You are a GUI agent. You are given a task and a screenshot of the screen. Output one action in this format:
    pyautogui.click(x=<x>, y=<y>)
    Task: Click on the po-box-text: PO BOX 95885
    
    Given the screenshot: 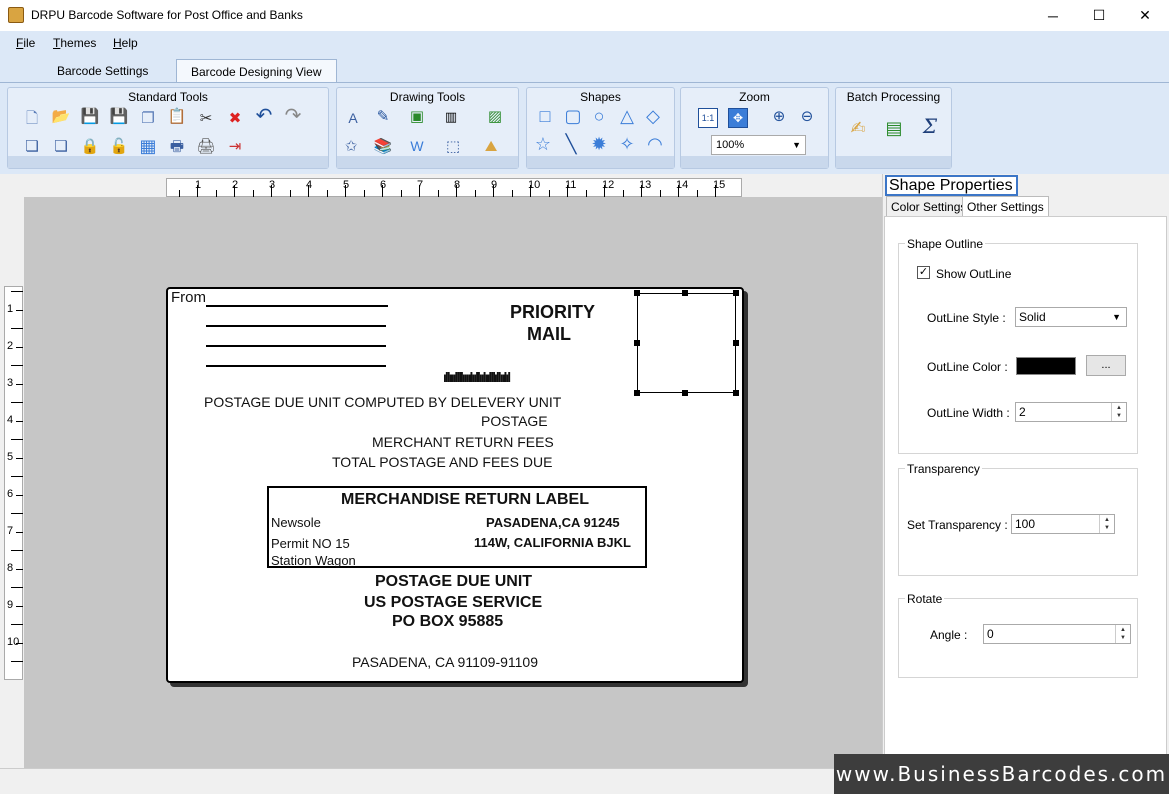 What is the action you would take?
    pyautogui.click(x=447, y=622)
    